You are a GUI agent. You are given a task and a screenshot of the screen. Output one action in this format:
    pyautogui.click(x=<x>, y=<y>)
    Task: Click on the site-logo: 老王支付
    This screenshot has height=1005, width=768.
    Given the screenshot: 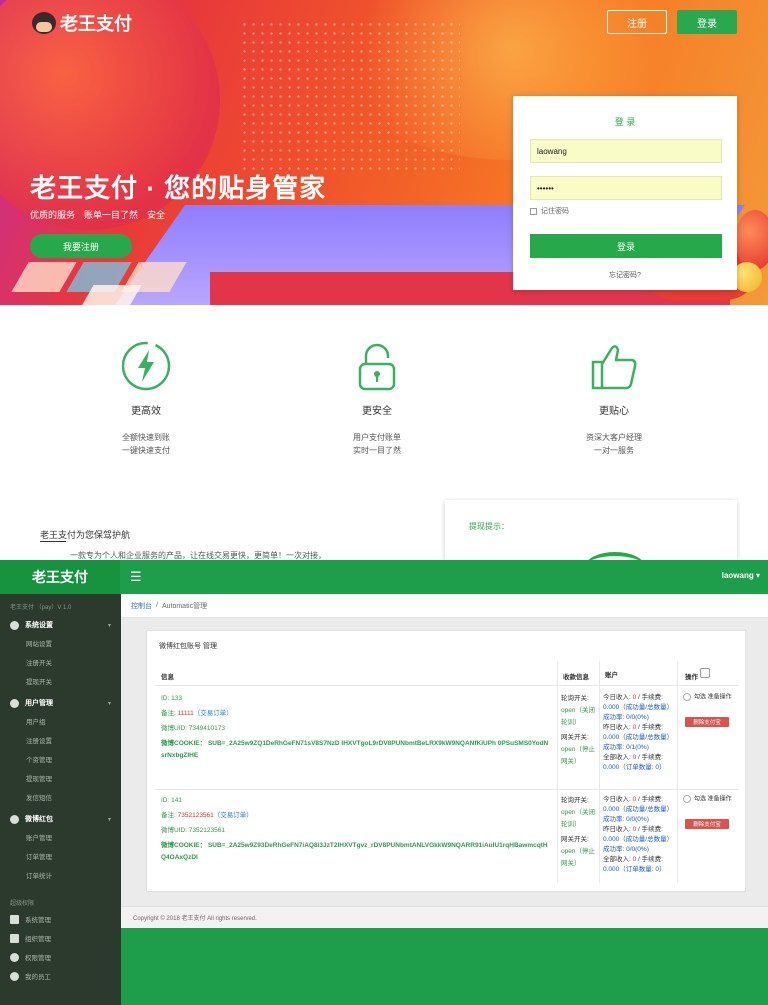 What is the action you would take?
    pyautogui.click(x=82, y=23)
    